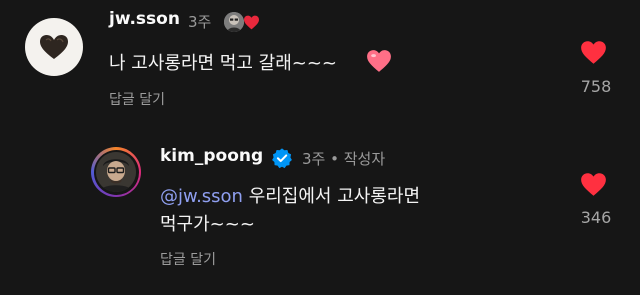 This screenshot has height=295, width=640. I want to click on comment-text: 나 고사롱라면 먹고 갈래~~~, so click(223, 63).